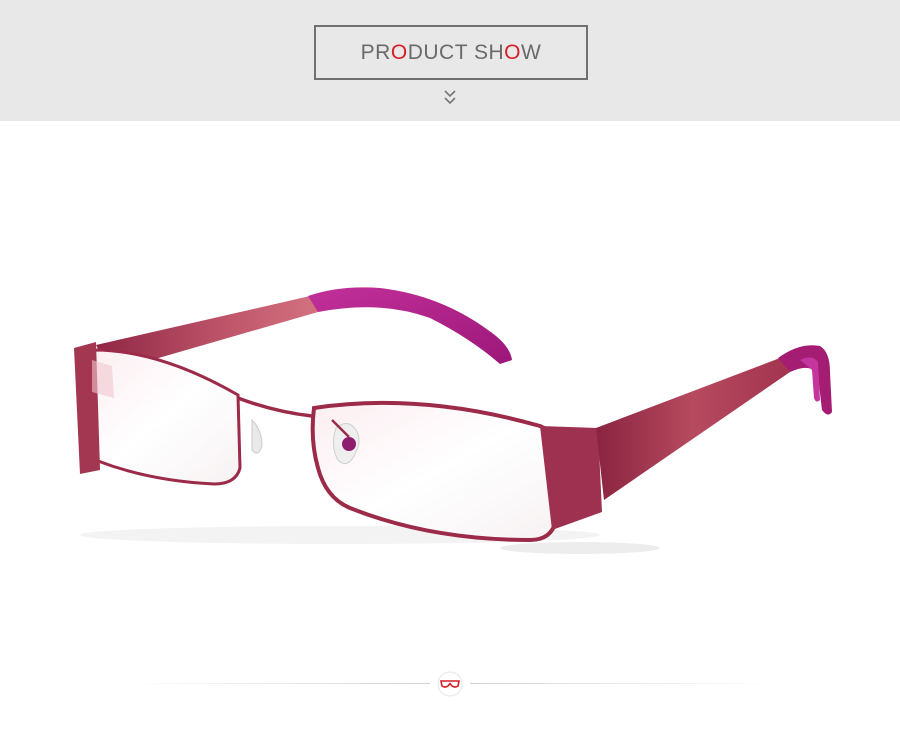 The height and width of the screenshot is (738, 900). Describe the element at coordinates (456, 52) in the screenshot. I see `title-part-2: DUCT SH` at that location.